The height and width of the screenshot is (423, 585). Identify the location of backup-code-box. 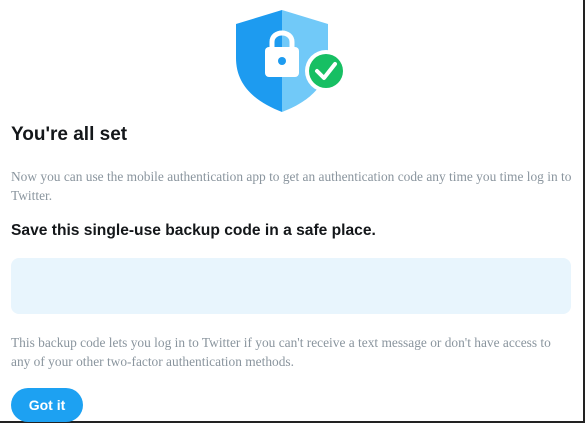
(291, 286).